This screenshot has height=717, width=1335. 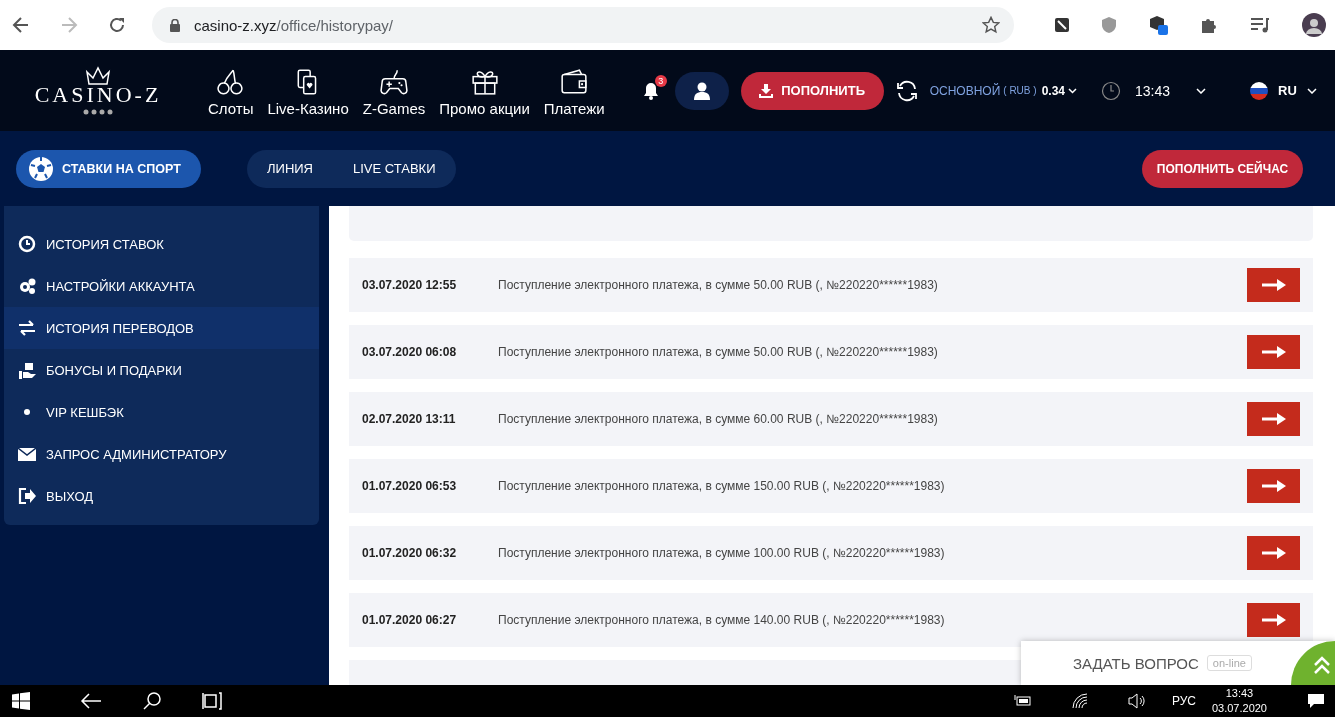 What do you see at coordinates (161, 286) in the screenshot?
I see `sidebar-item: НАСТРОЙКИ АККАУНТА` at bounding box center [161, 286].